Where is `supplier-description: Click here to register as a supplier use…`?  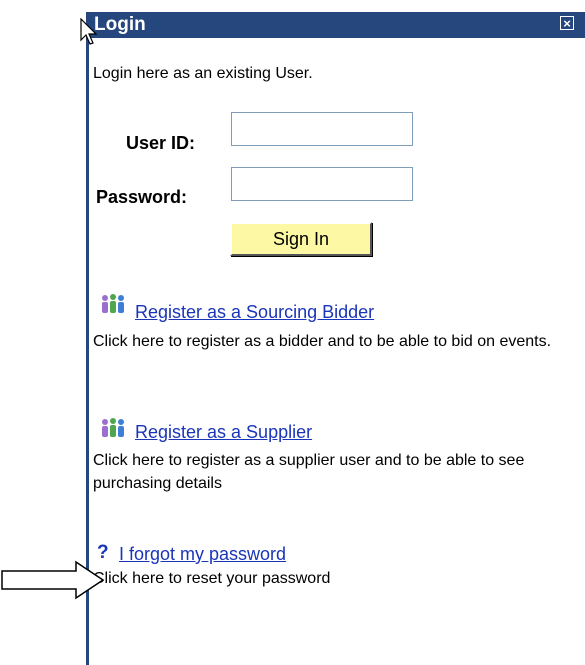
supplier-description: Click here to register as a supplier use… is located at coordinates (309, 472).